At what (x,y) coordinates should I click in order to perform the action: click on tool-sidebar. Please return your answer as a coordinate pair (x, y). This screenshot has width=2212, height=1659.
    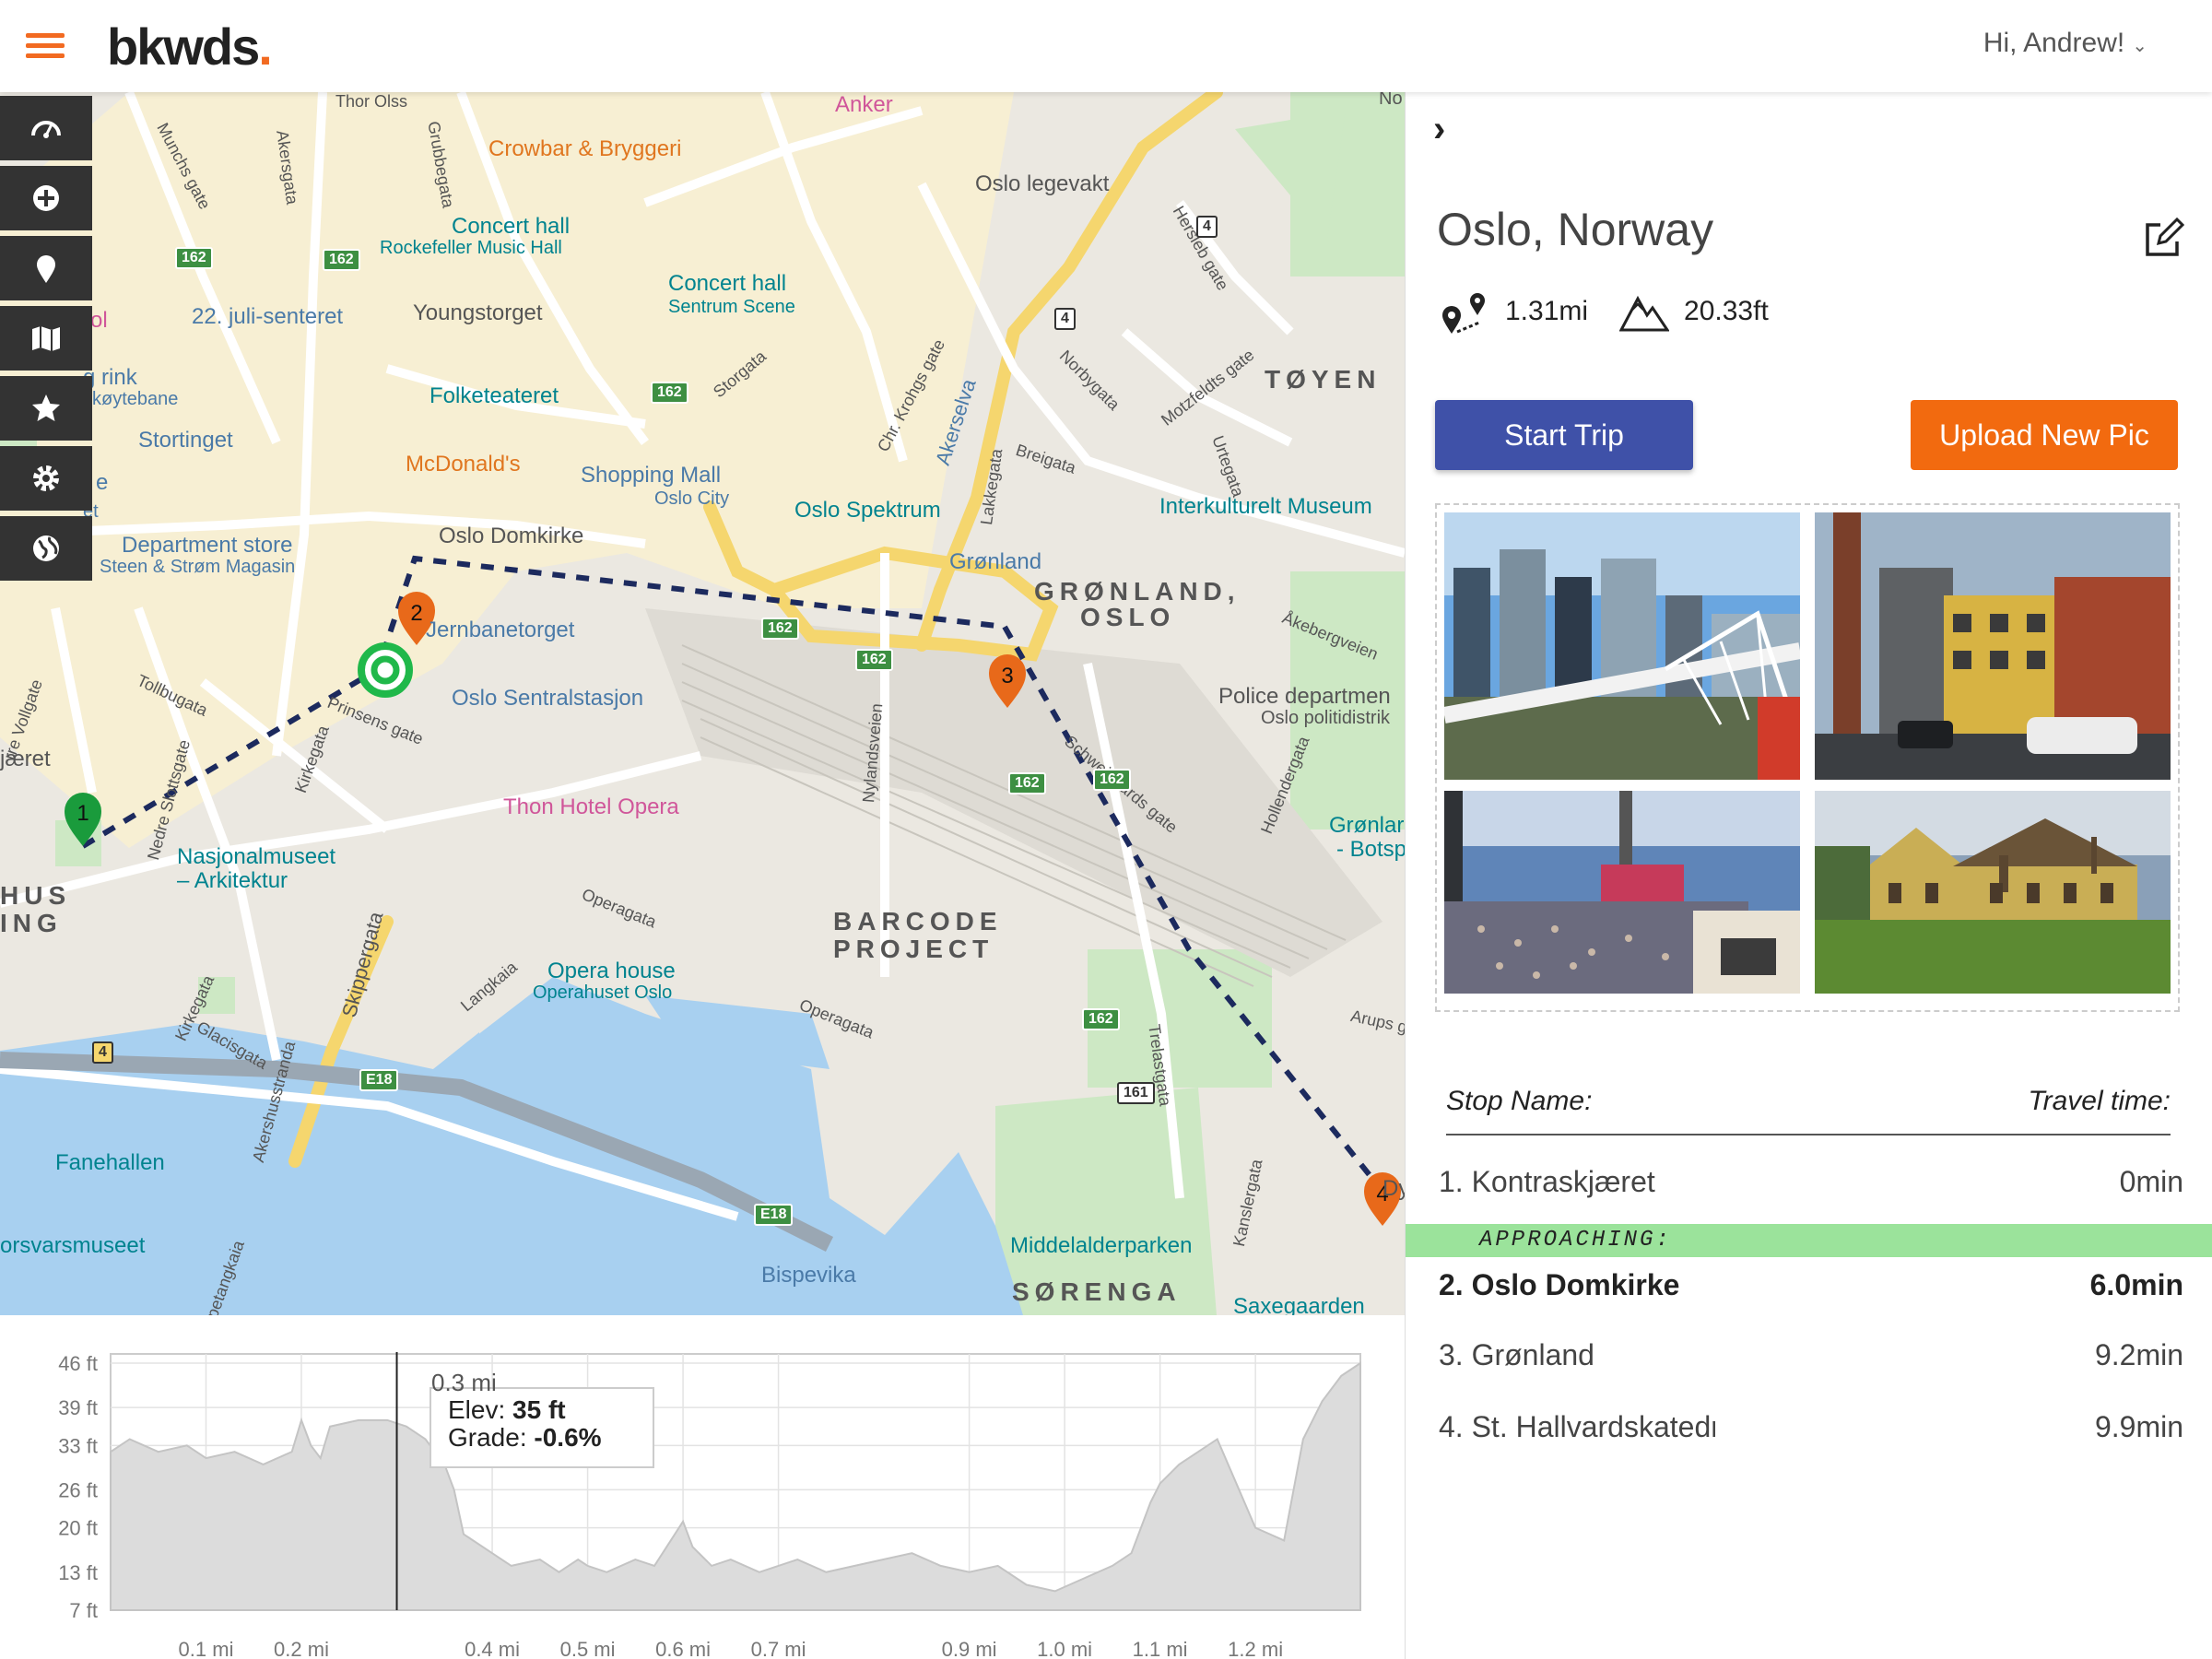
    Looking at the image, I should click on (46, 341).